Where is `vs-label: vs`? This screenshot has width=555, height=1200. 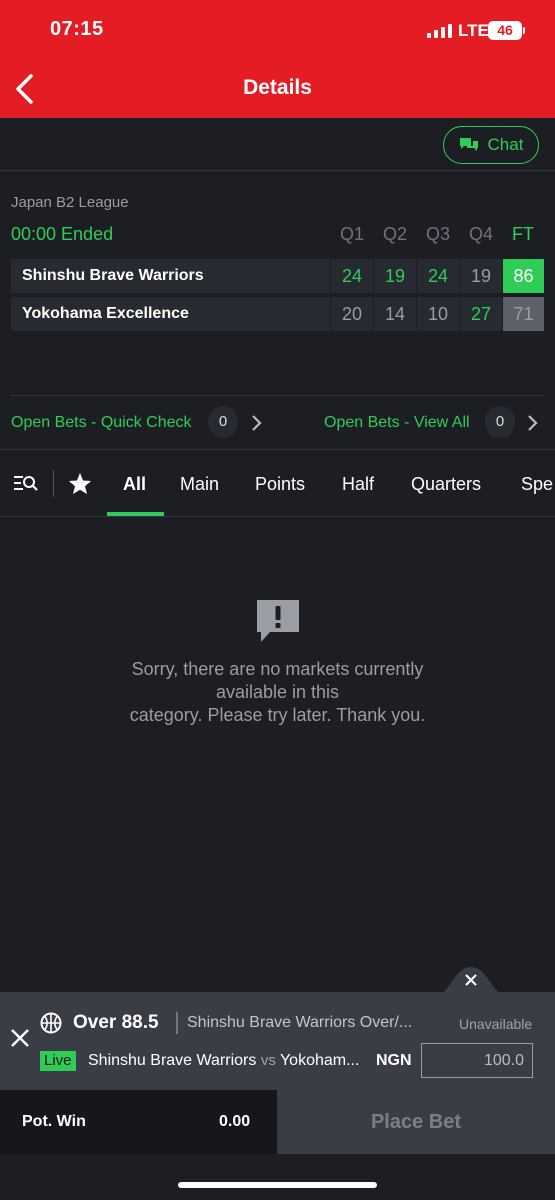
vs-label: vs is located at coordinates (268, 1060).